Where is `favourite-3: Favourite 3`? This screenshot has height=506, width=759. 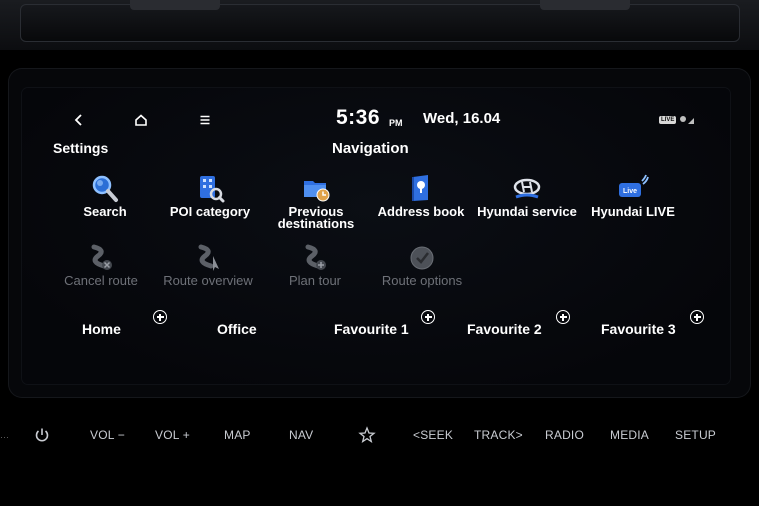
favourite-3: Favourite 3 is located at coordinates (638, 329).